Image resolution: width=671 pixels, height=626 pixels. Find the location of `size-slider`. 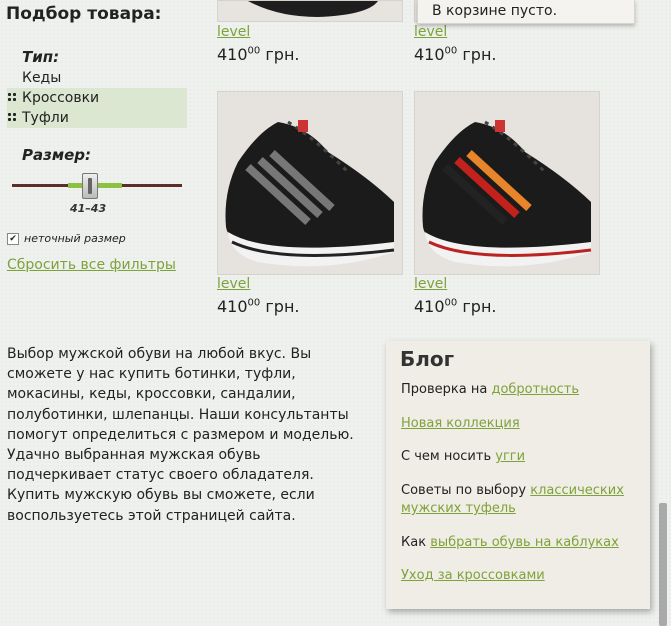

size-slider is located at coordinates (97, 187).